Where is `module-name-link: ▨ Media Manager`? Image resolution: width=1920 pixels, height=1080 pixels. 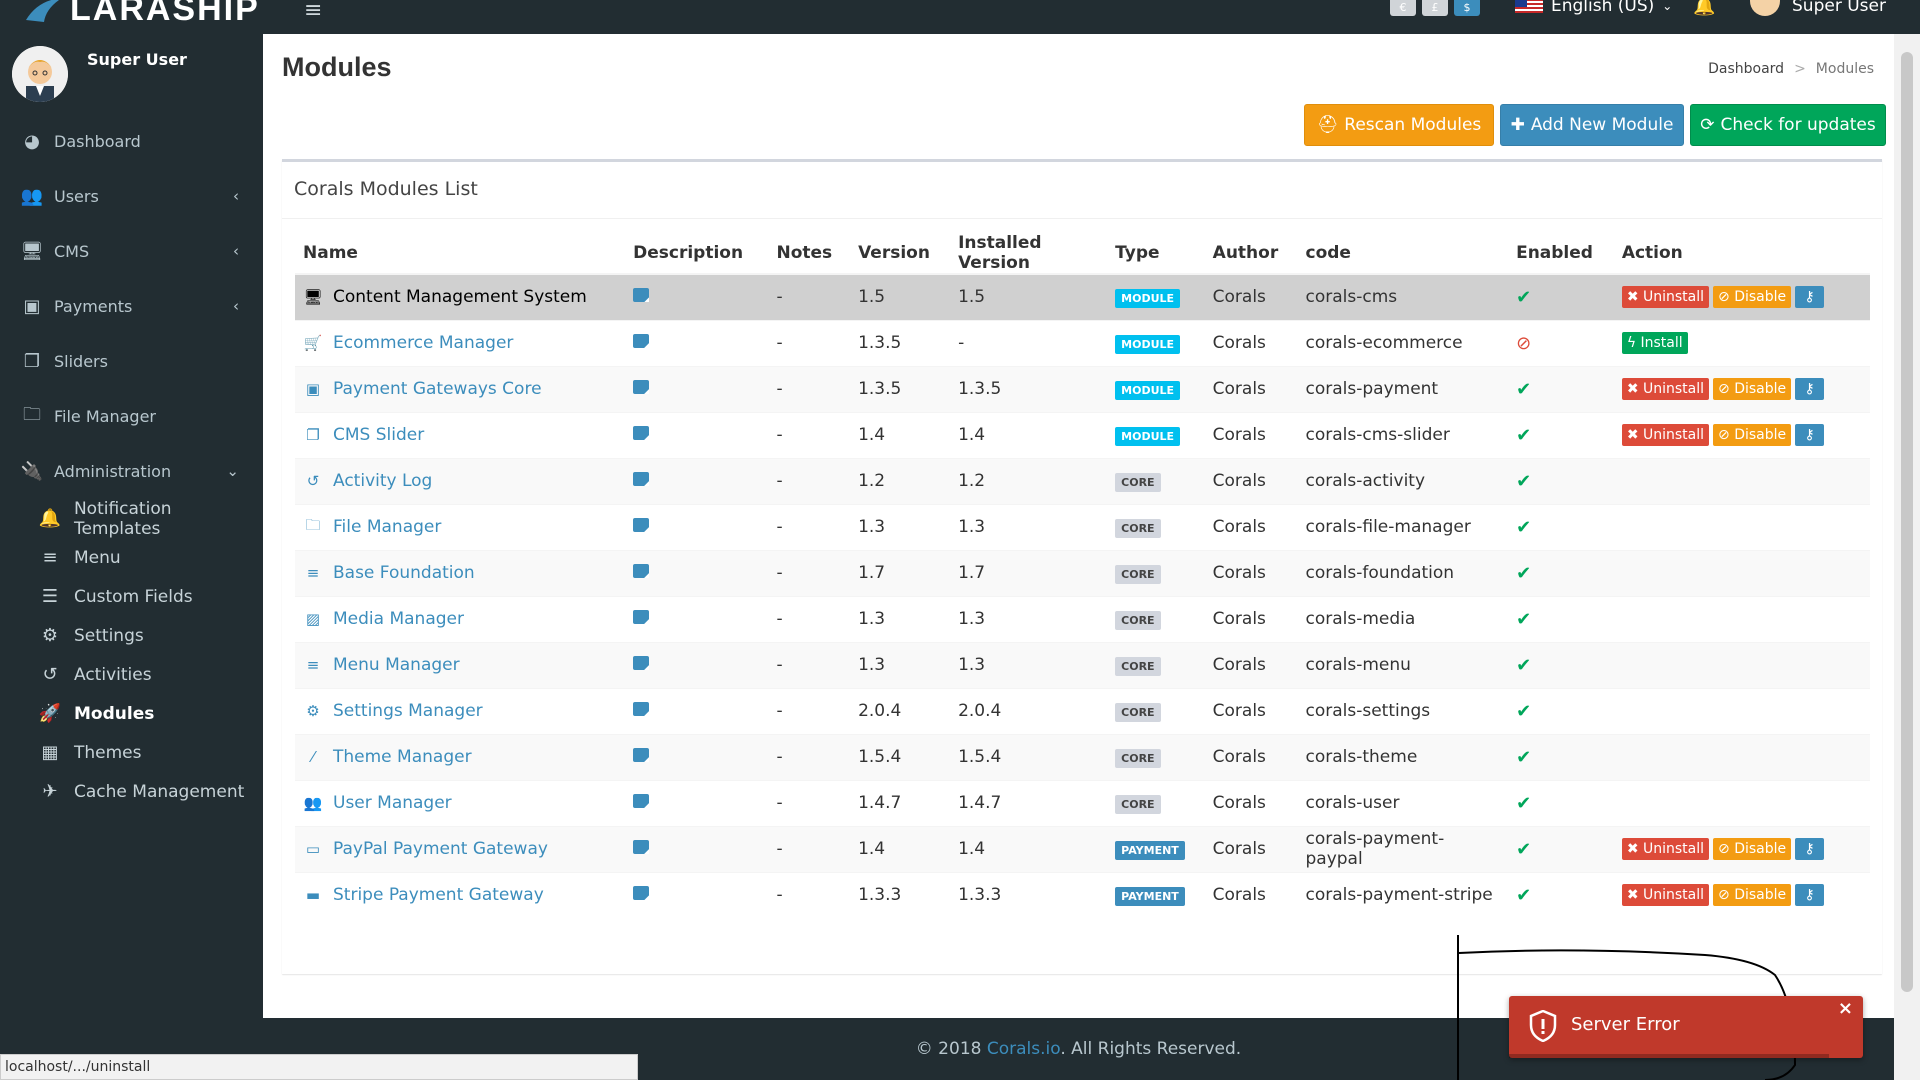 module-name-link: ▨ Media Manager is located at coordinates (460, 619).